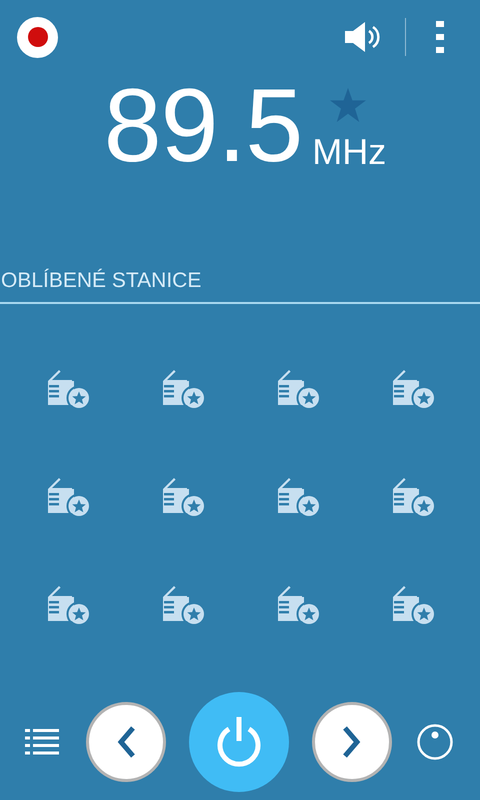 The width and height of the screenshot is (480, 800). What do you see at coordinates (435, 742) in the screenshot?
I see `dial-icon` at bounding box center [435, 742].